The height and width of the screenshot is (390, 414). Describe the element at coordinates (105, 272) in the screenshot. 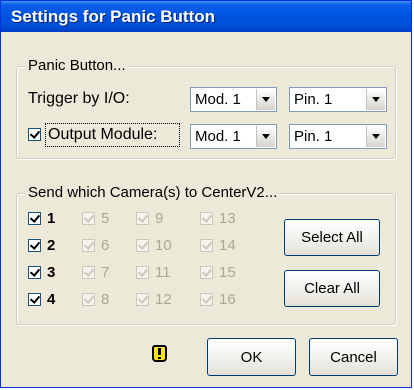

I see `camera-7-label: 7` at that location.